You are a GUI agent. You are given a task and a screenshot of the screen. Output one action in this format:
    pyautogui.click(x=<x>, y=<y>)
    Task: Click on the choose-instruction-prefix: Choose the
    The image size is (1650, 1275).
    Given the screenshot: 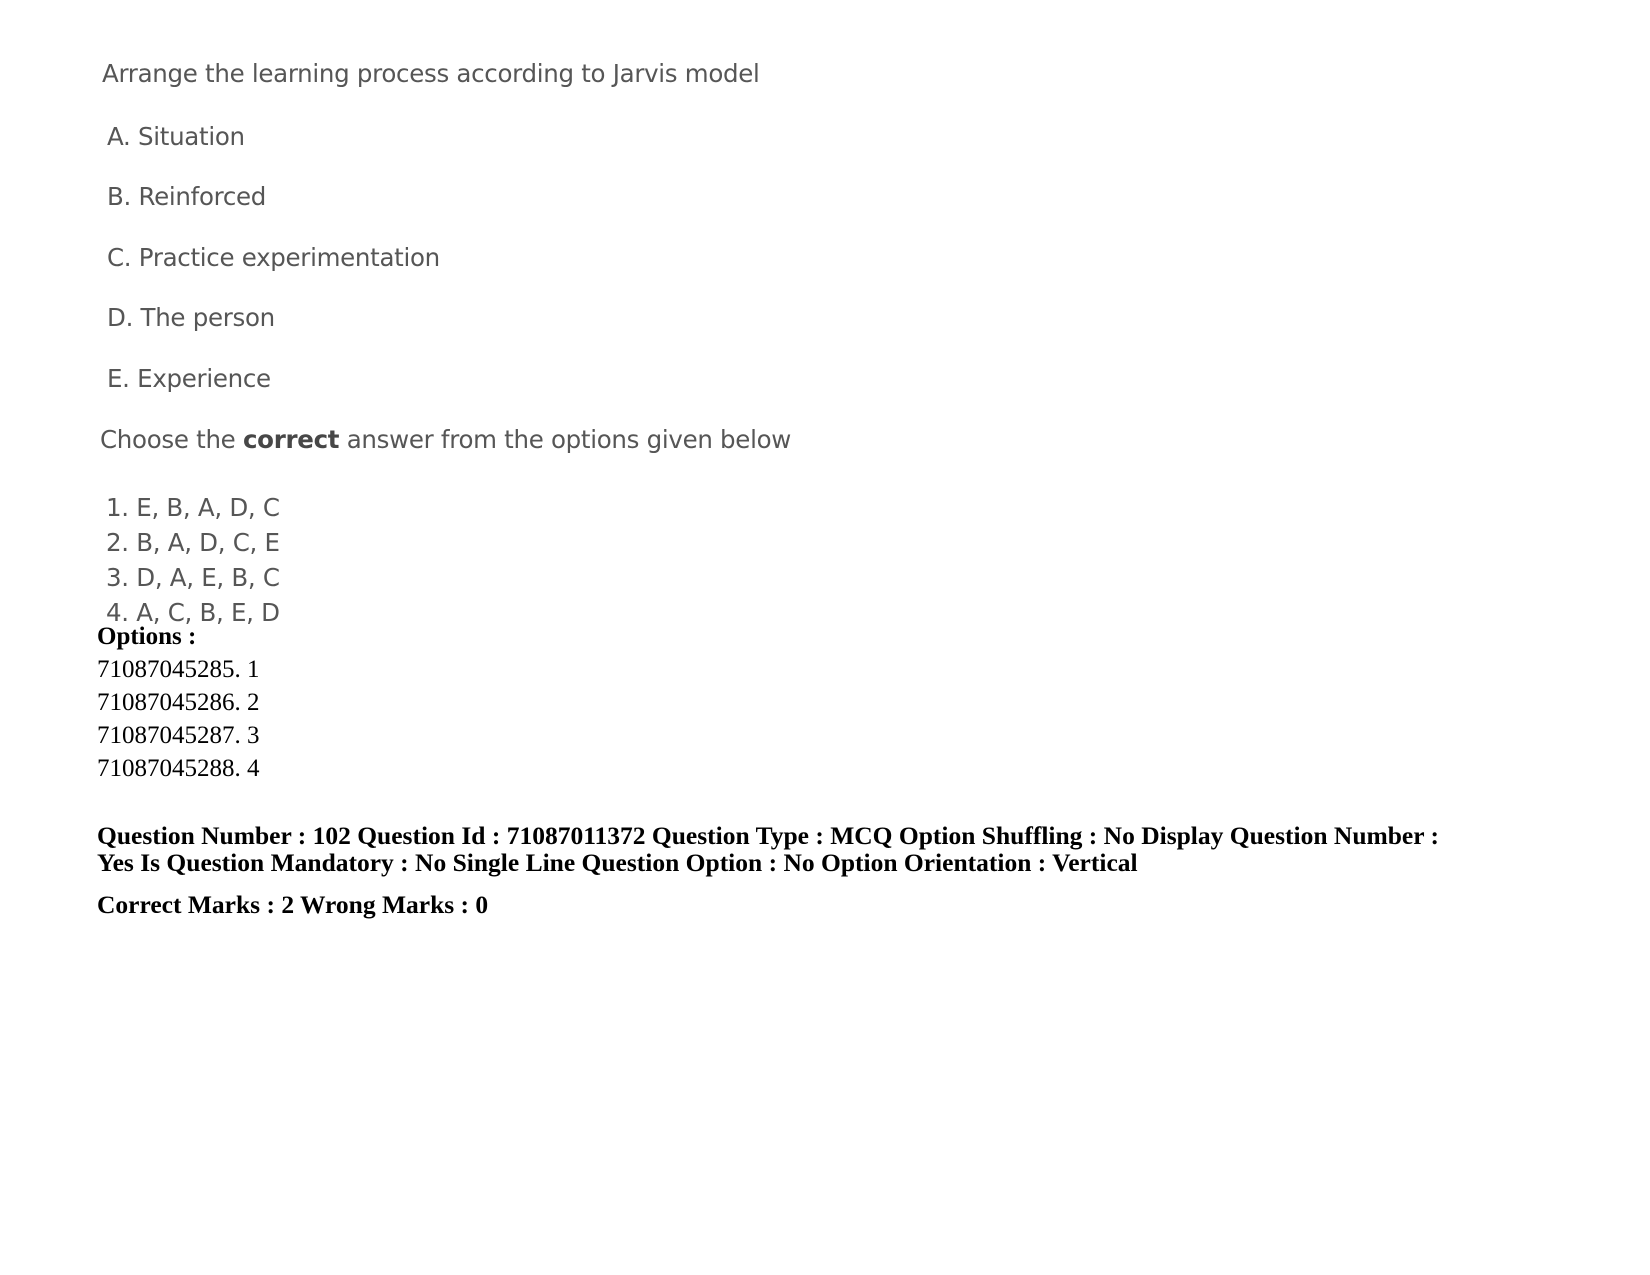 What is the action you would take?
    pyautogui.click(x=171, y=439)
    